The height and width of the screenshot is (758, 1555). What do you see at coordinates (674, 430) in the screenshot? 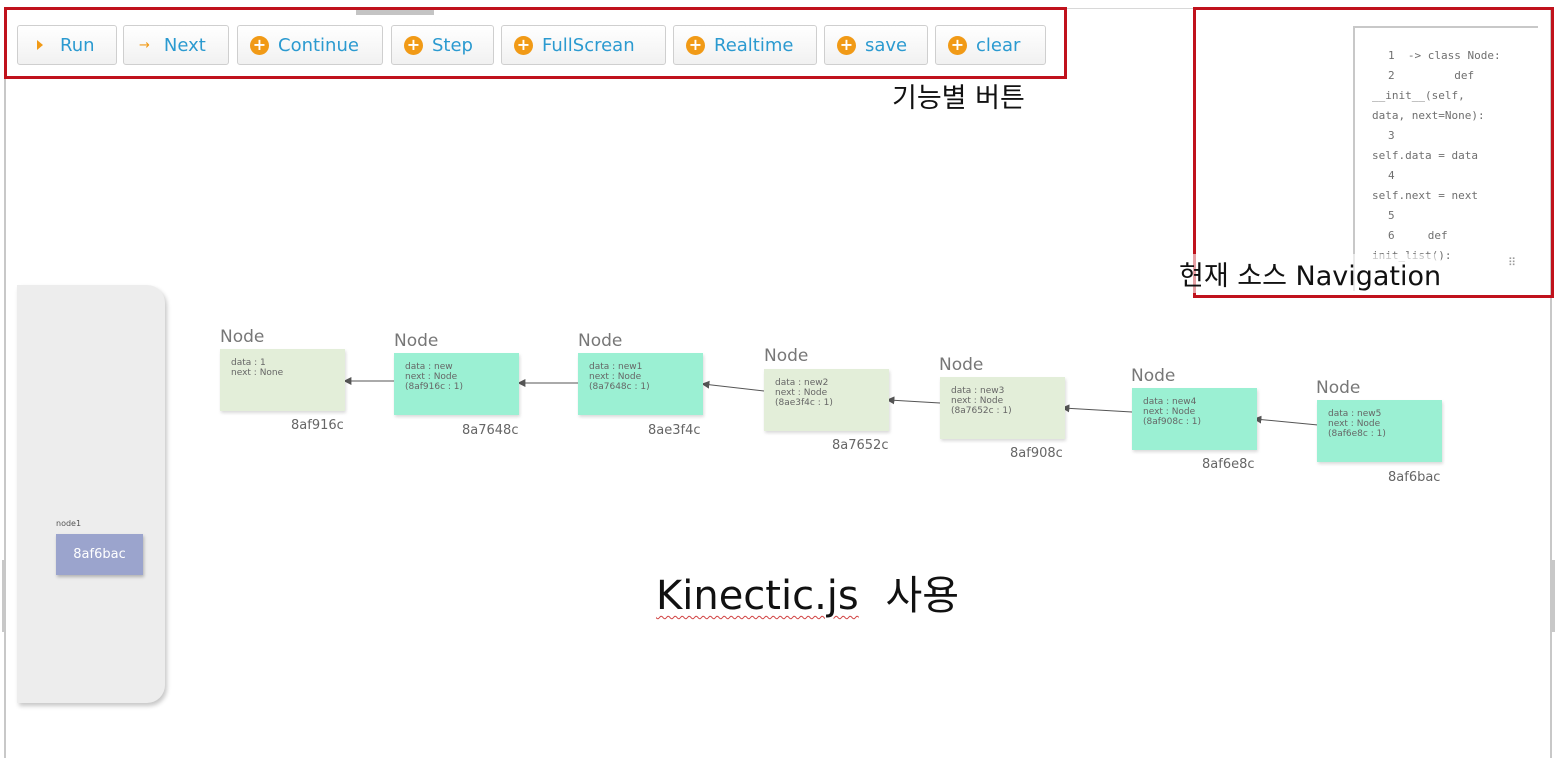
I see `node-address: 8ae3f4c` at bounding box center [674, 430].